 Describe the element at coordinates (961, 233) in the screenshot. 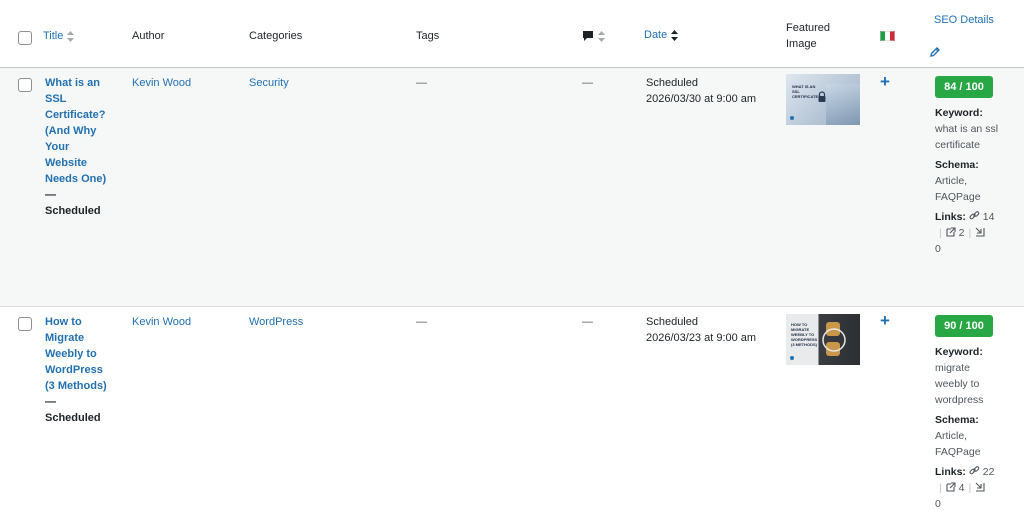

I see `links-external-count: 2` at that location.